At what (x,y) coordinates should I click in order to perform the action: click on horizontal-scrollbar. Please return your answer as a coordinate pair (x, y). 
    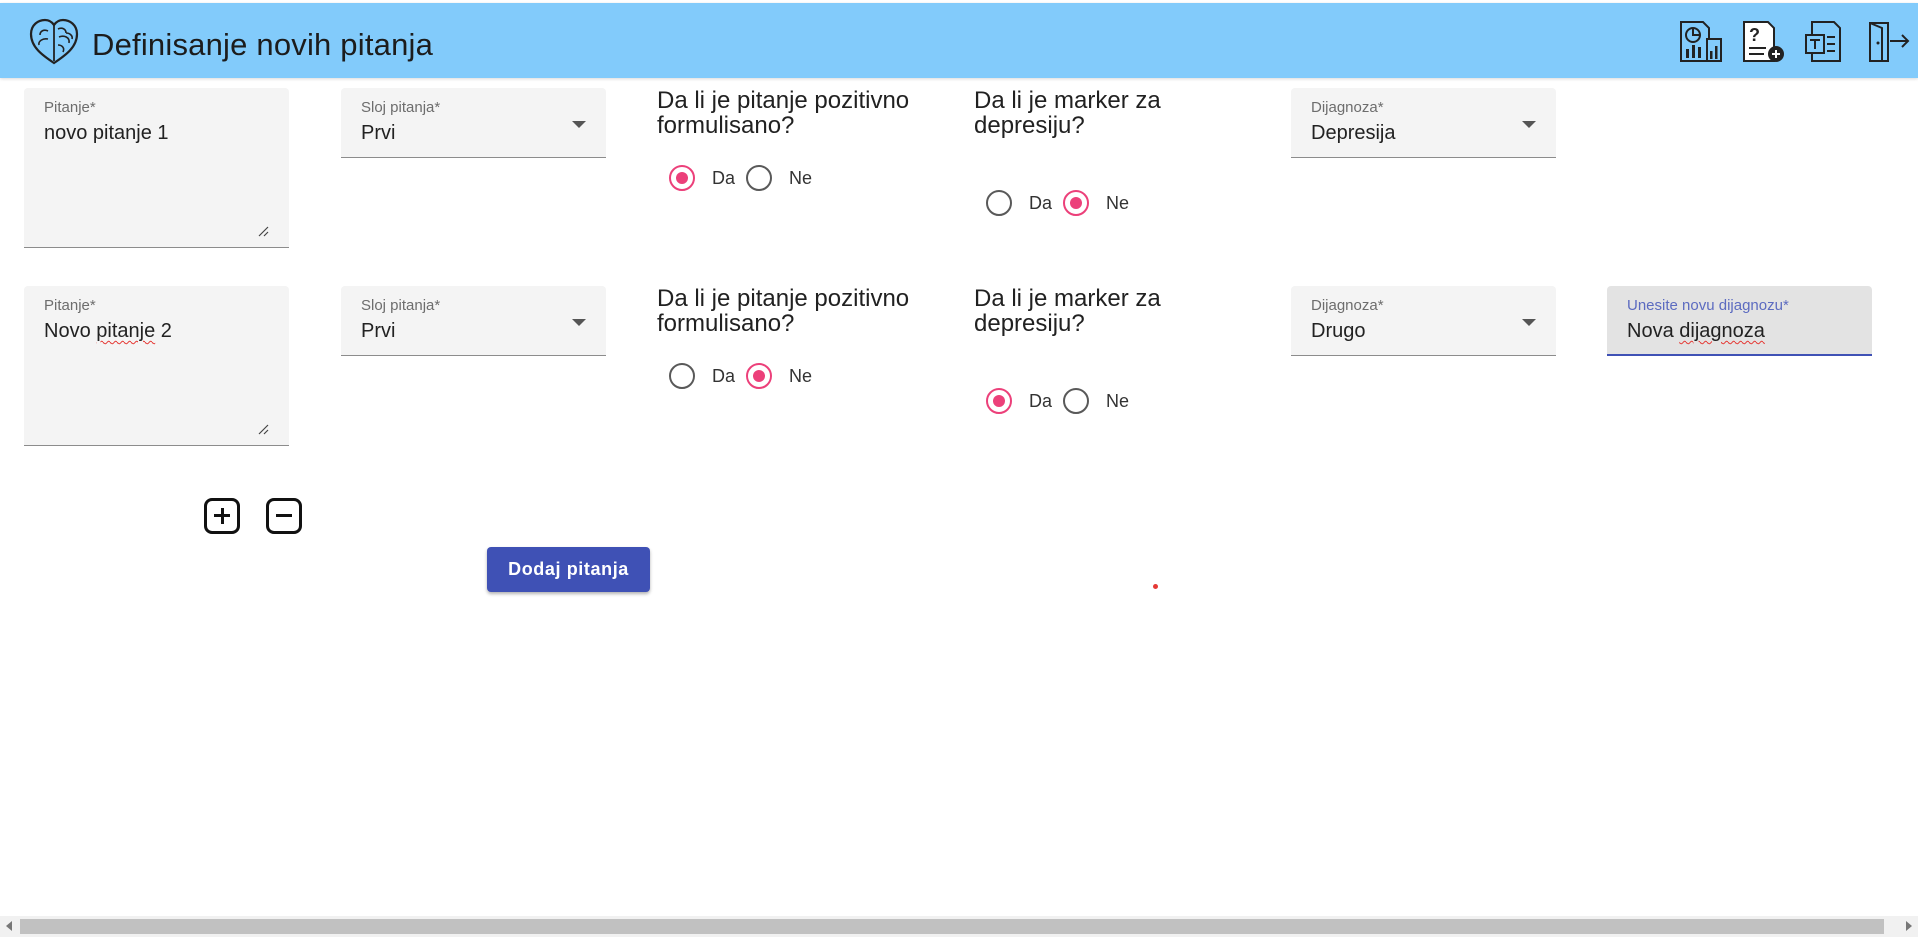
    Looking at the image, I should click on (959, 926).